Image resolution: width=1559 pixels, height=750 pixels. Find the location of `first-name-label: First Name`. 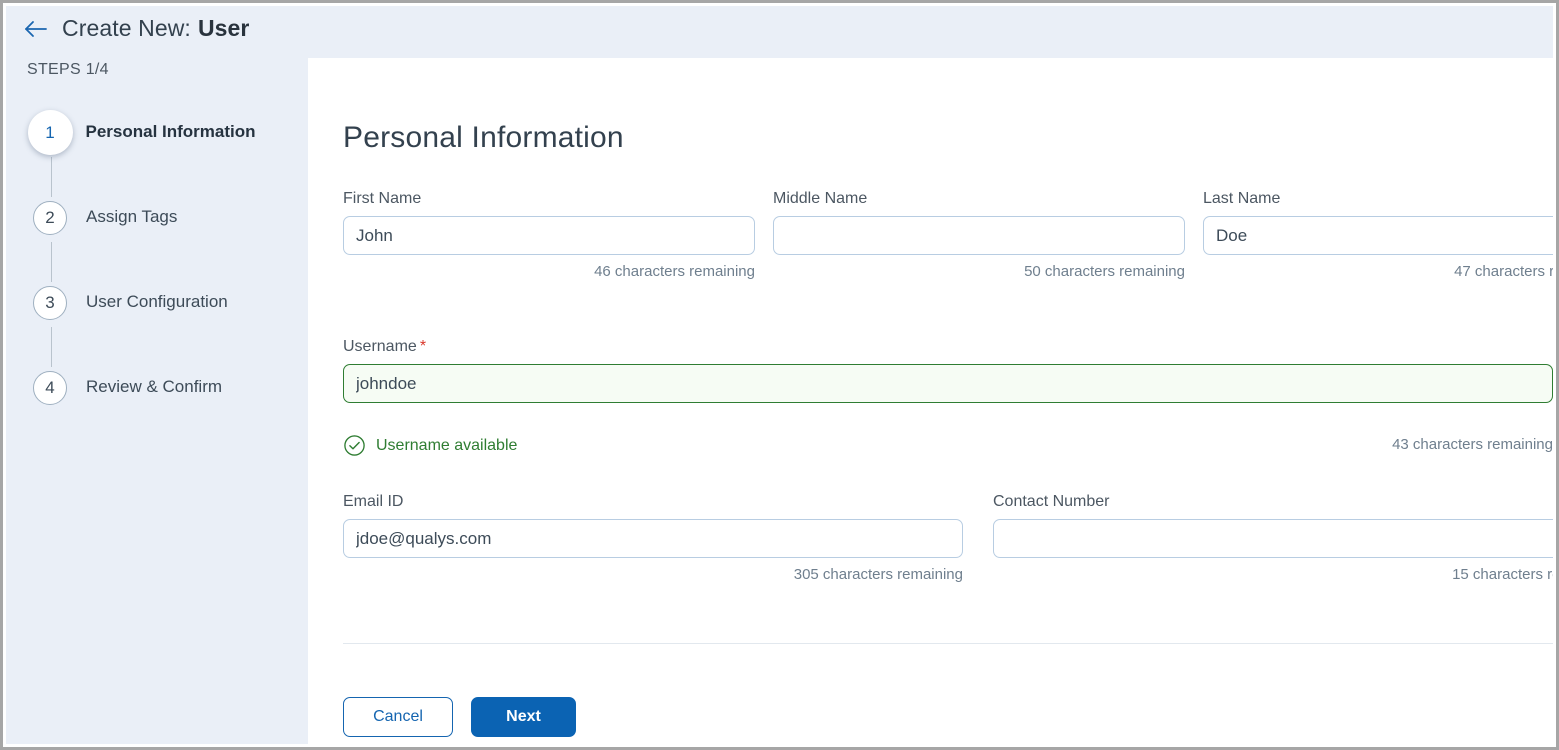

first-name-label: First Name is located at coordinates (382, 198).